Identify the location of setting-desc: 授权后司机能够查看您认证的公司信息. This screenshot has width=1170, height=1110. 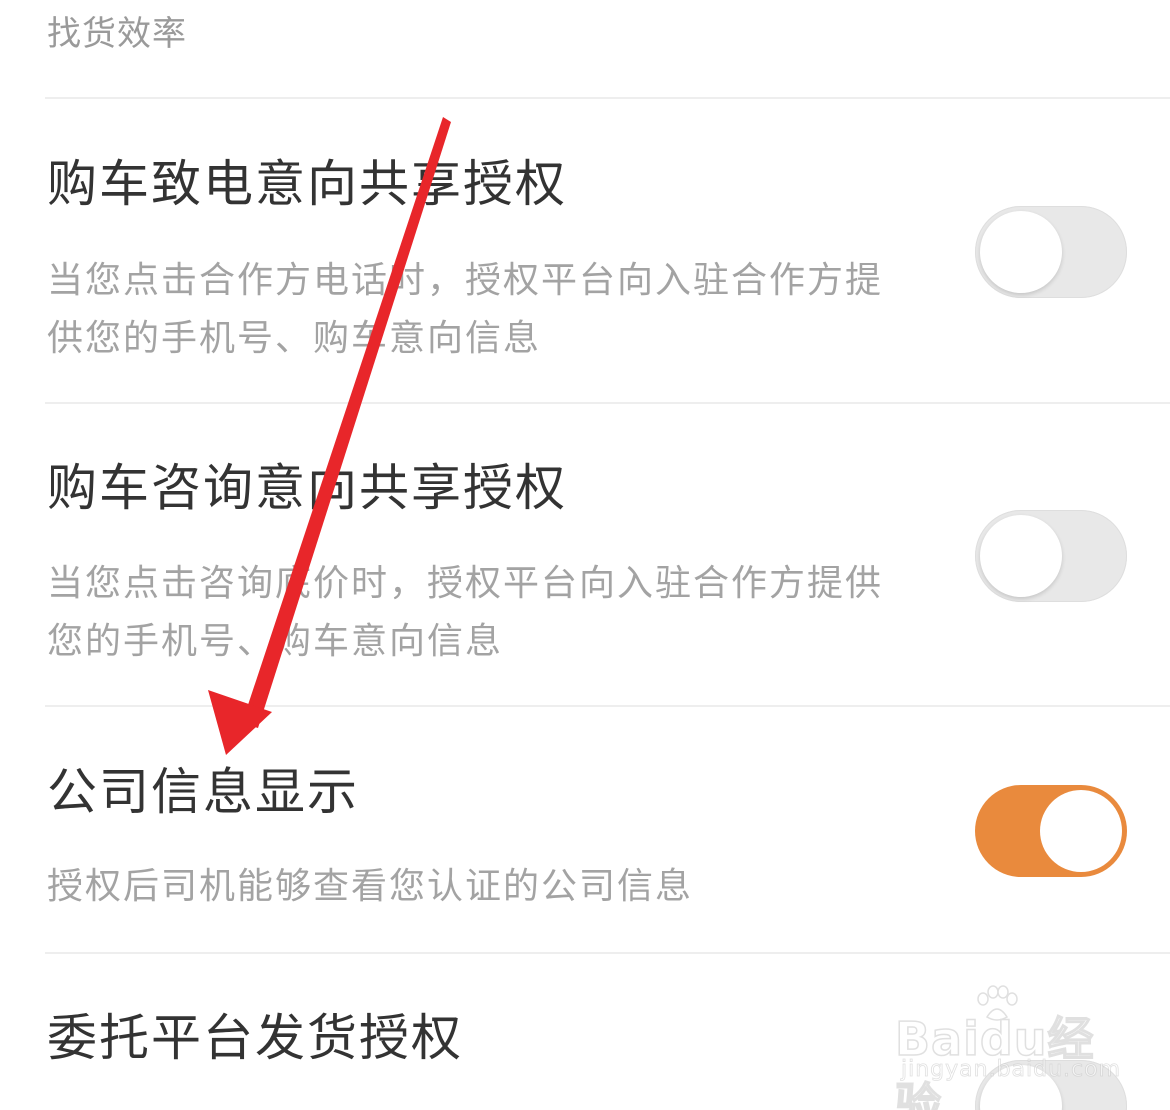
(370, 886).